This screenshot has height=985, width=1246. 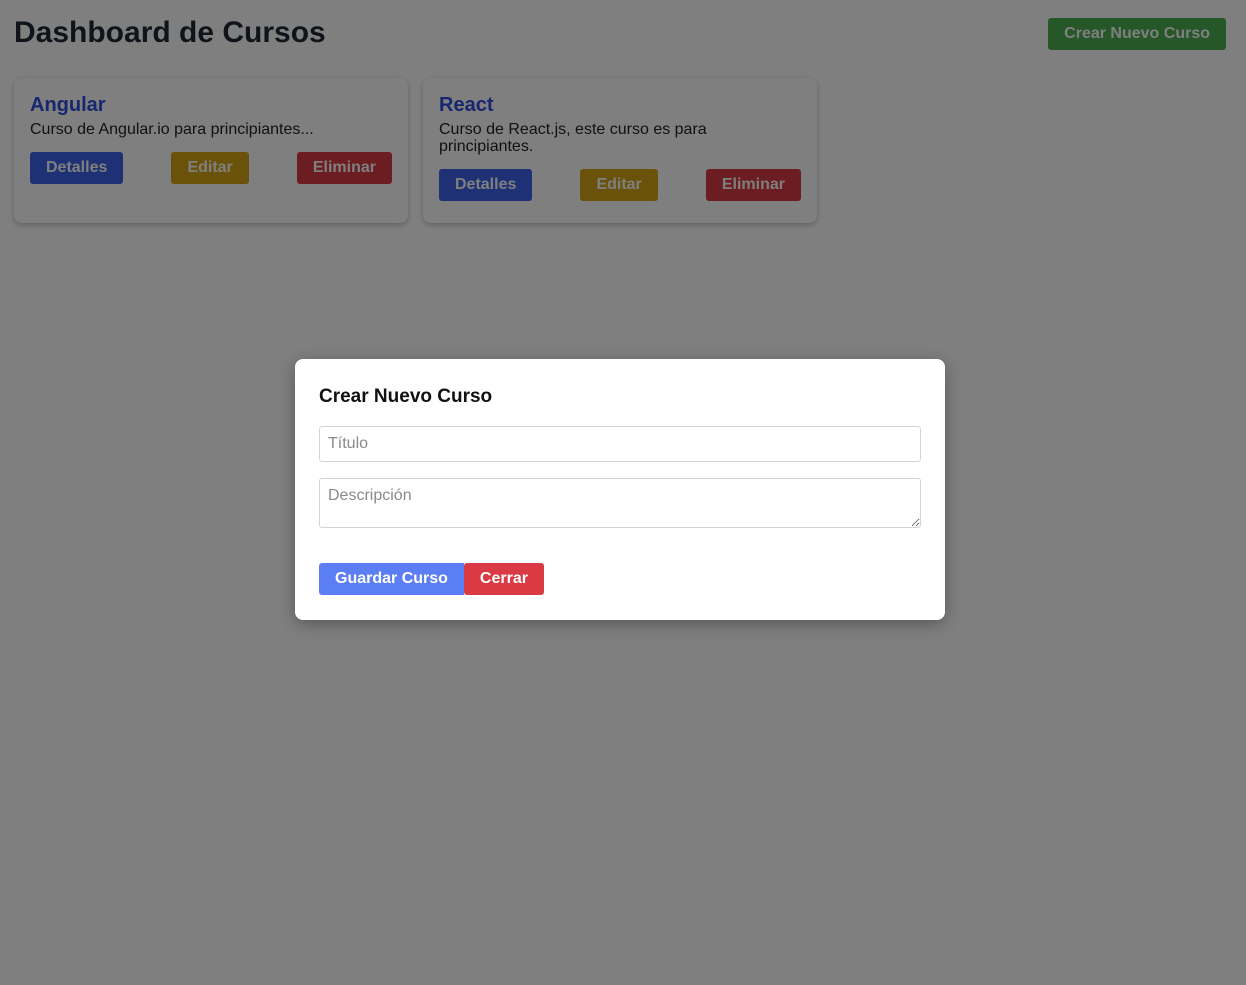 What do you see at coordinates (620, 503) in the screenshot?
I see `description-textarea` at bounding box center [620, 503].